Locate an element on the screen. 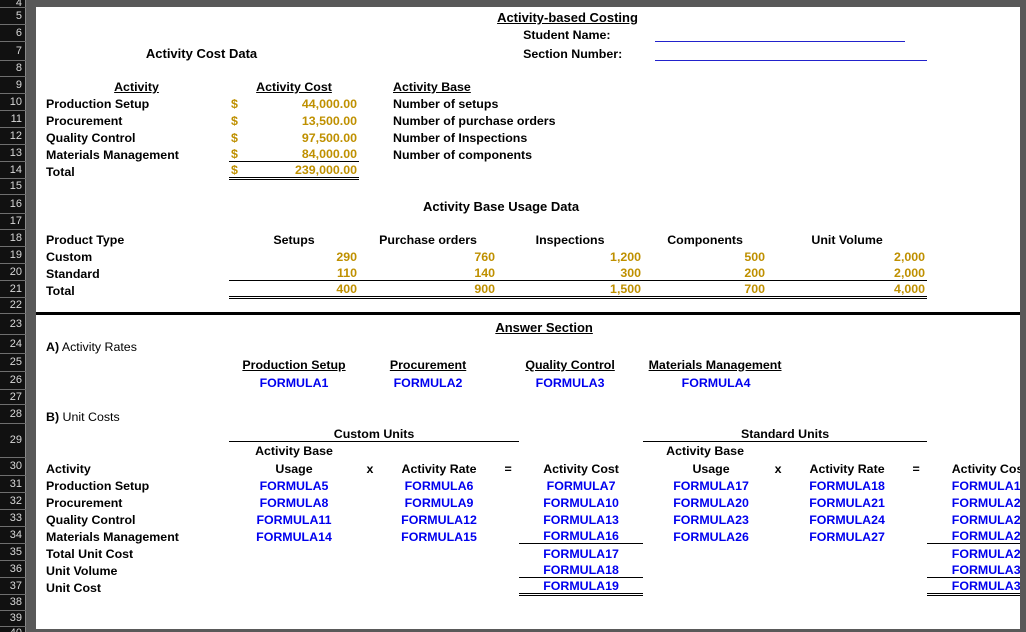 The height and width of the screenshot is (632, 1026). row-header-11: 11 is located at coordinates (13, 119).